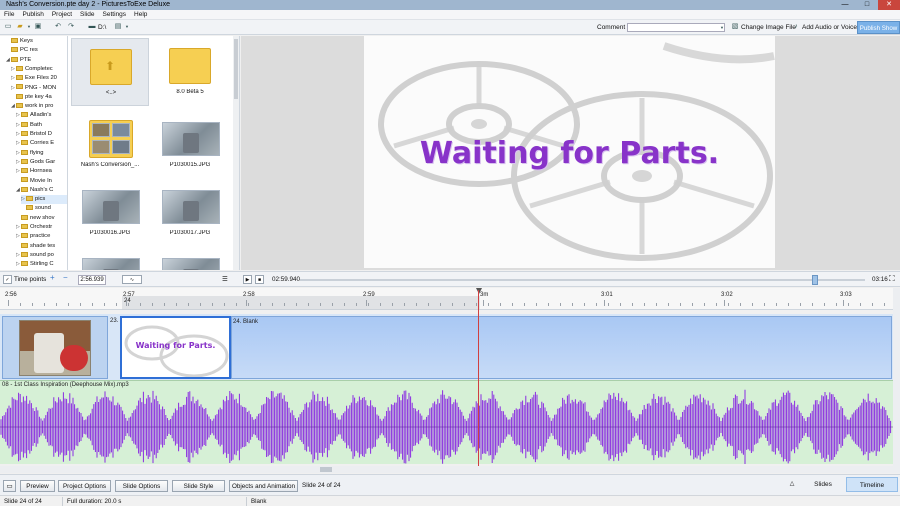 The width and height of the screenshot is (900, 506). I want to click on tree-item-label: Hornsea, so click(41, 171).